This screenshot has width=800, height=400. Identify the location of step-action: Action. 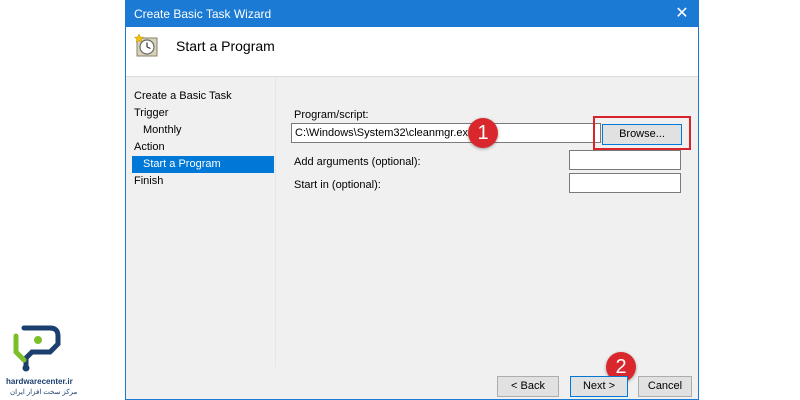
(201, 147).